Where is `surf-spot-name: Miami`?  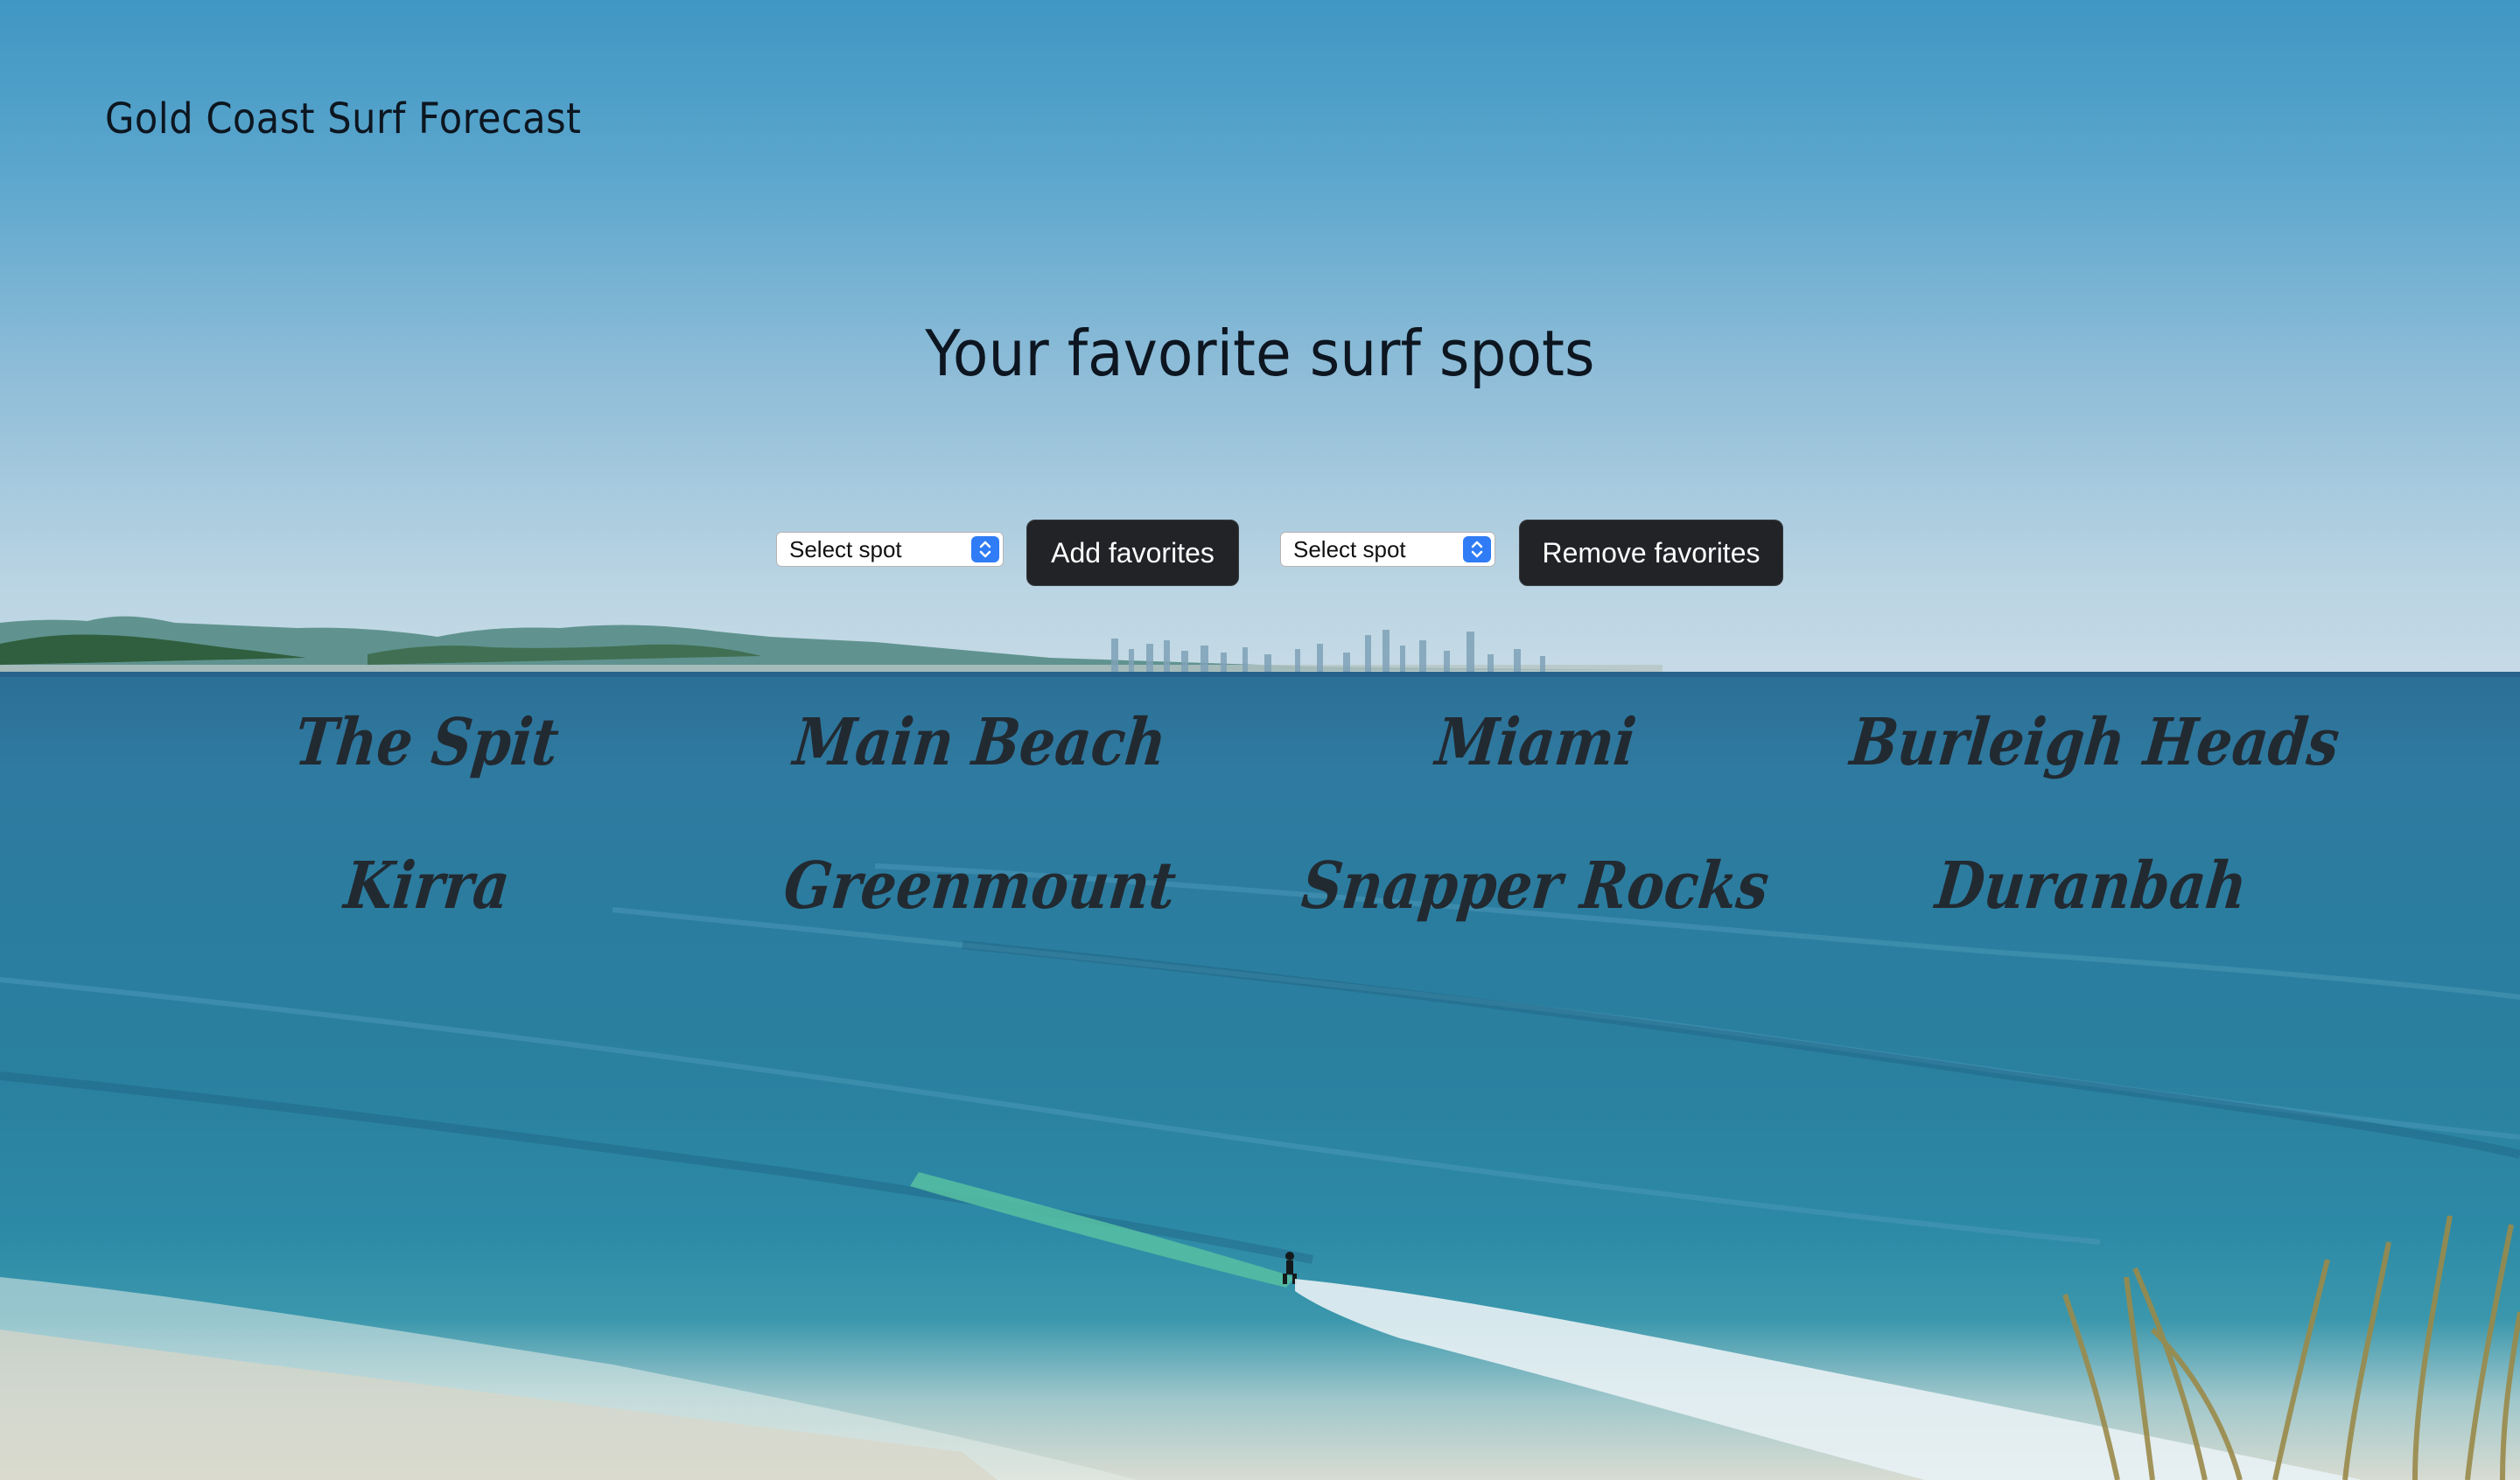 surf-spot-name: Miami is located at coordinates (1536, 742).